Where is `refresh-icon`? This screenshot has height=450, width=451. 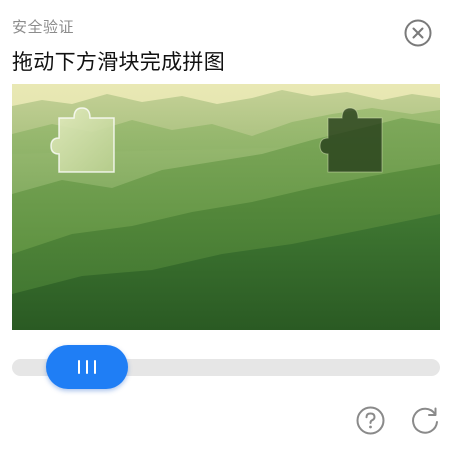 refresh-icon is located at coordinates (425, 420).